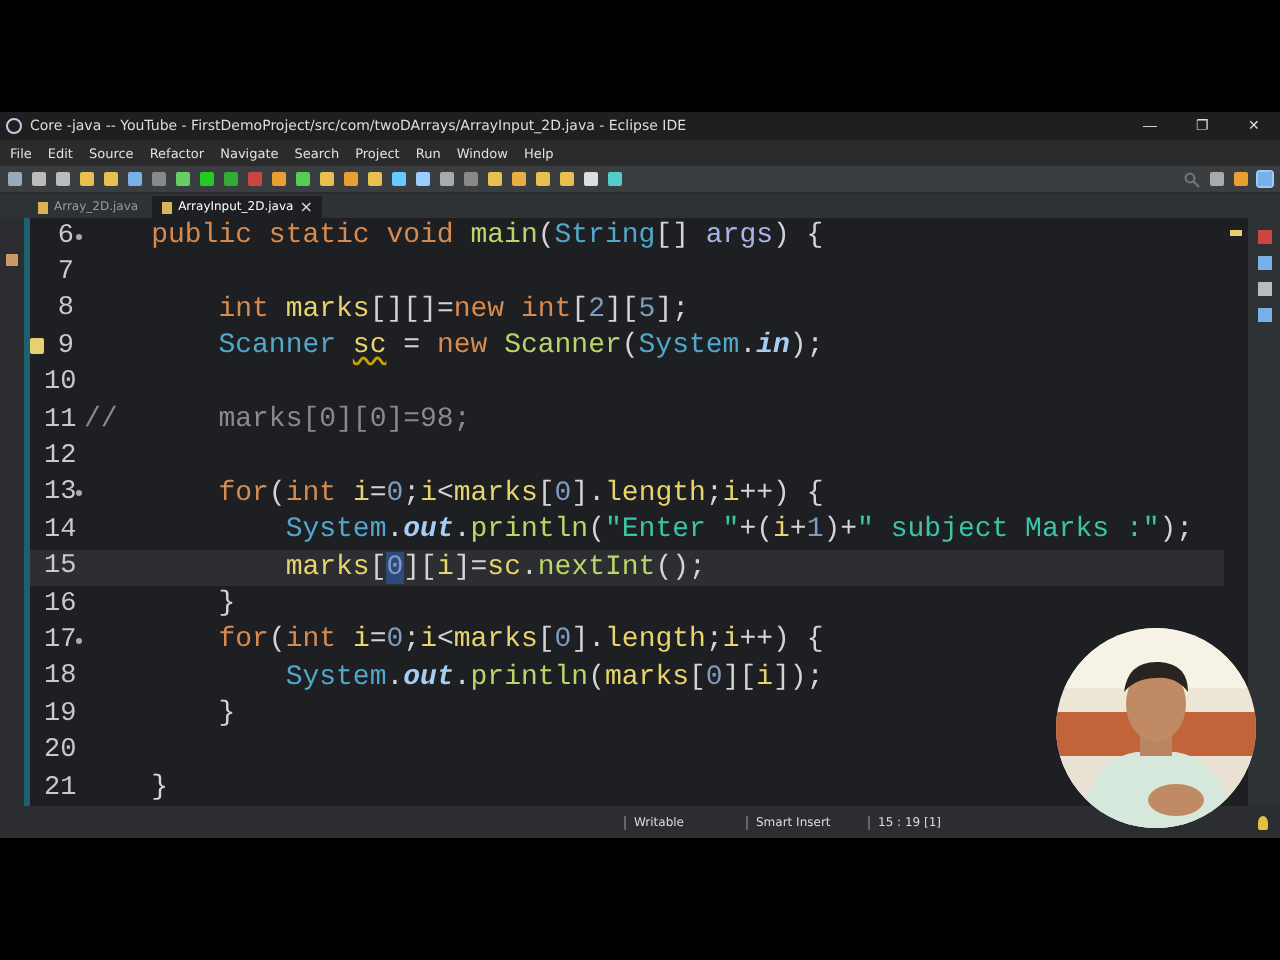  Describe the element at coordinates (59, 751) in the screenshot. I see `line-number: 20` at that location.